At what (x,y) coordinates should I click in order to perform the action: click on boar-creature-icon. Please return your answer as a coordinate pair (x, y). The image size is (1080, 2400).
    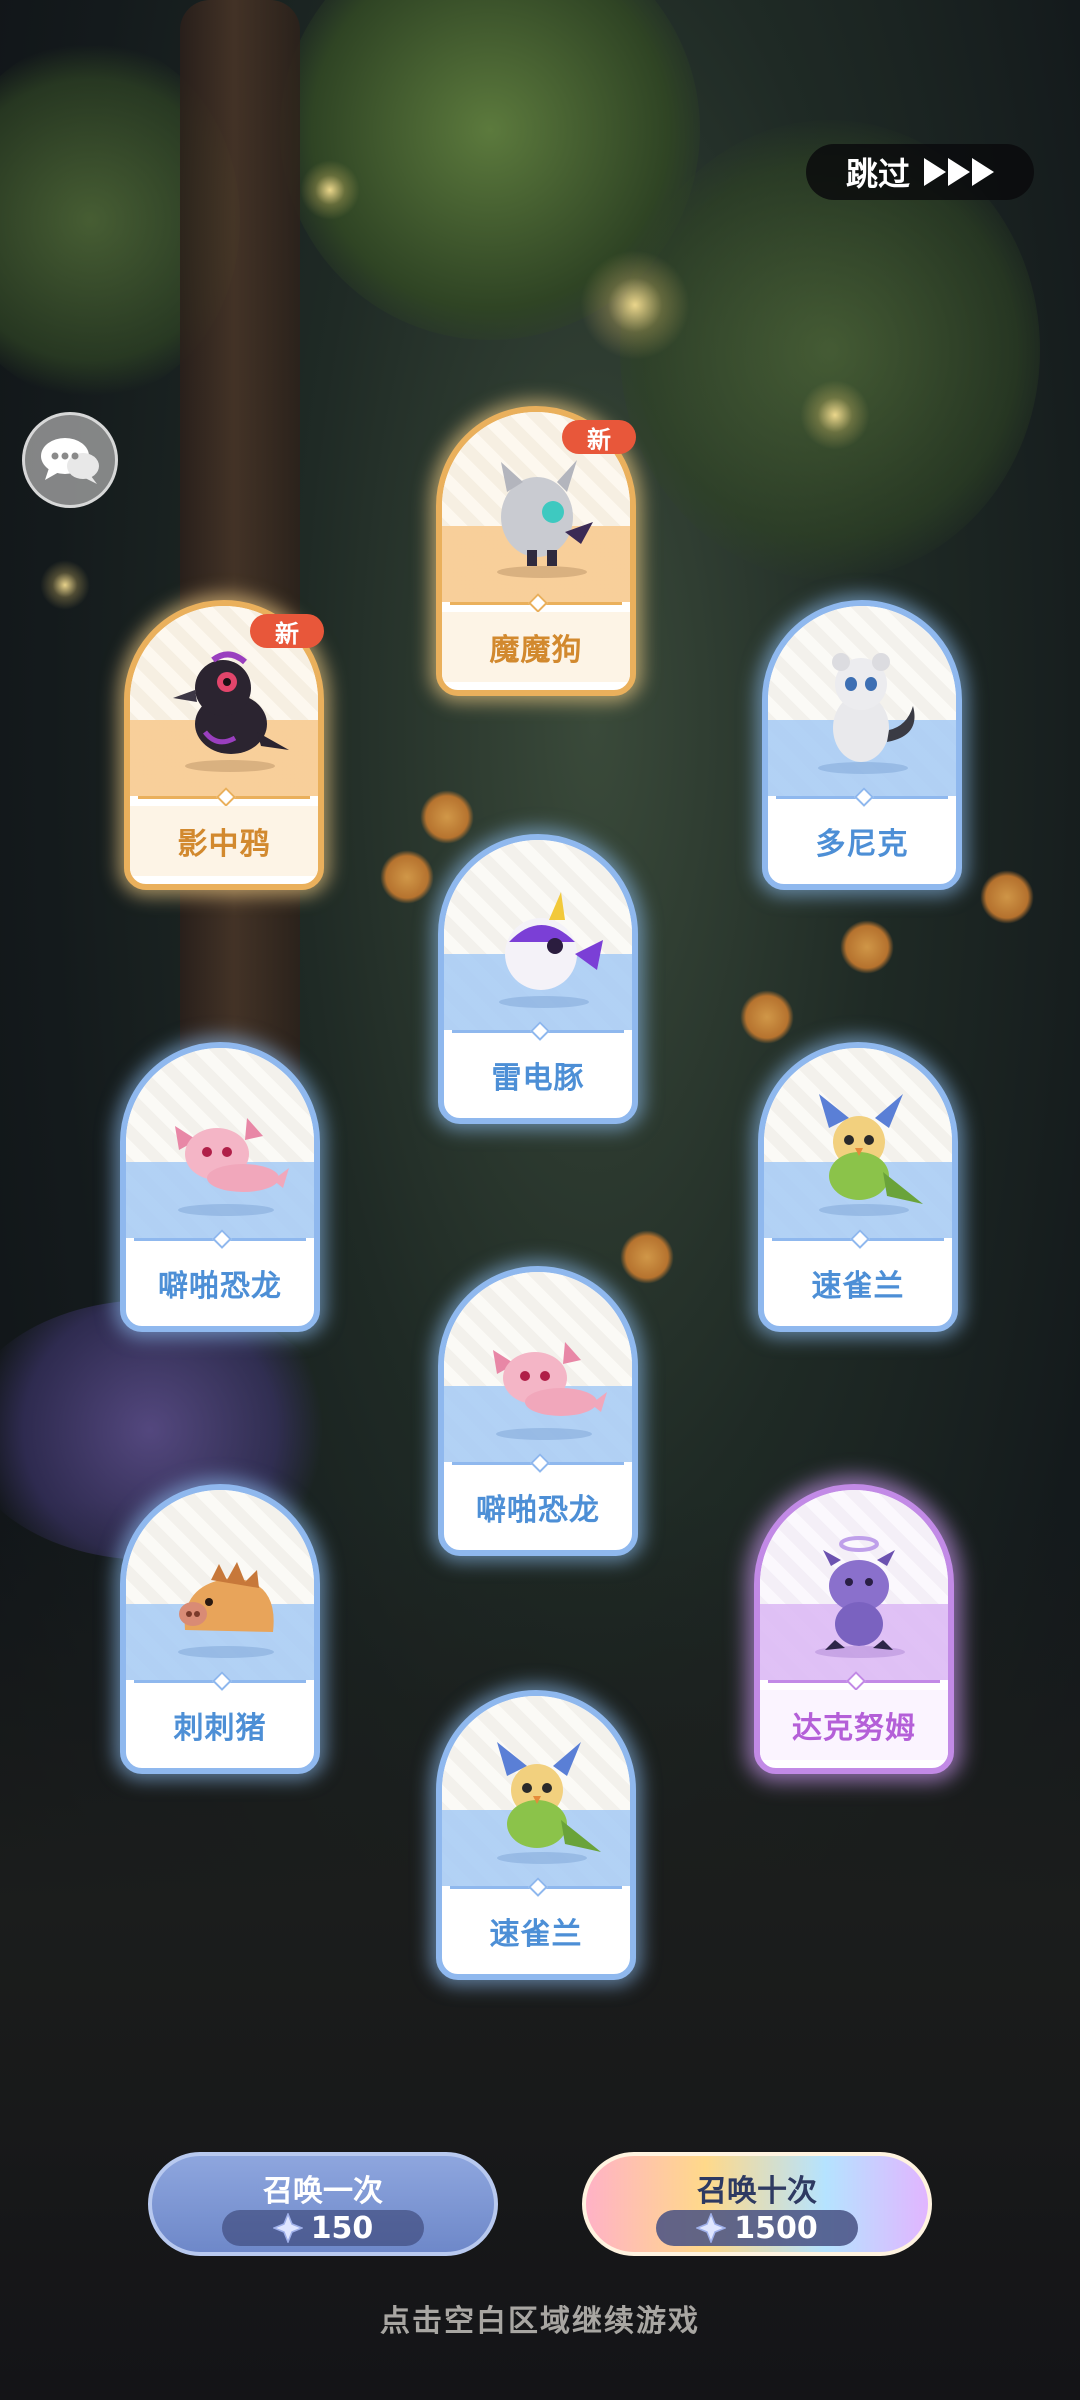
    Looking at the image, I should click on (226, 1610).